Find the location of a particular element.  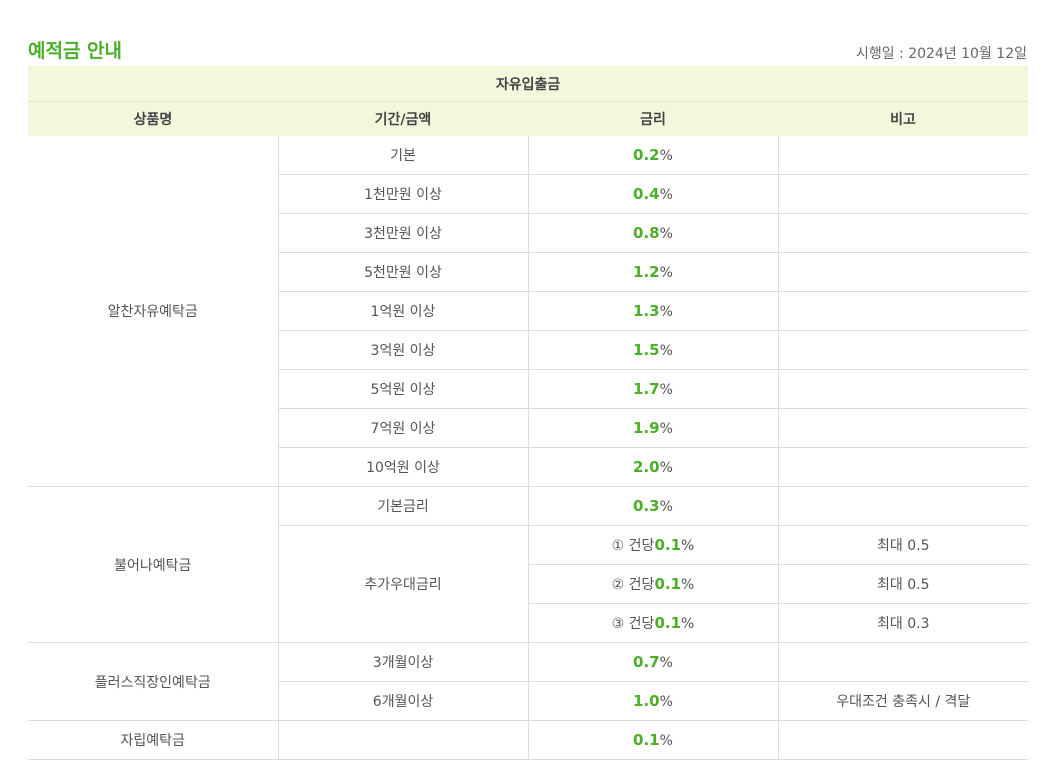

term-cell: 5억원 이상 is located at coordinates (402, 389).